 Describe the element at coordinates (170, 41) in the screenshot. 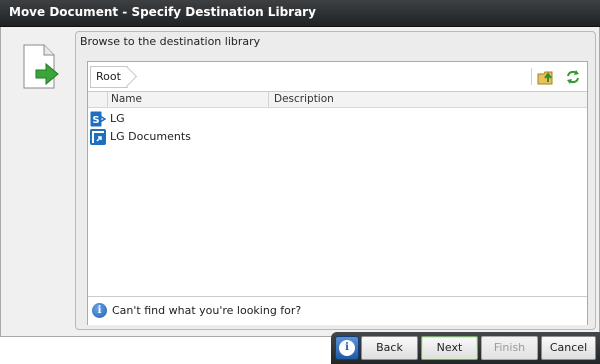

I see `panel-header: Browse to the destination library` at that location.